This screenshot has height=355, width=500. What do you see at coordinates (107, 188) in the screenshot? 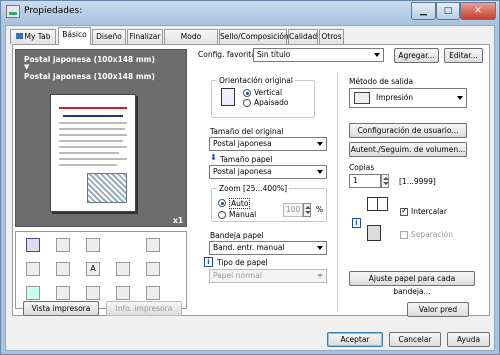
I see `preview-image-block` at bounding box center [107, 188].